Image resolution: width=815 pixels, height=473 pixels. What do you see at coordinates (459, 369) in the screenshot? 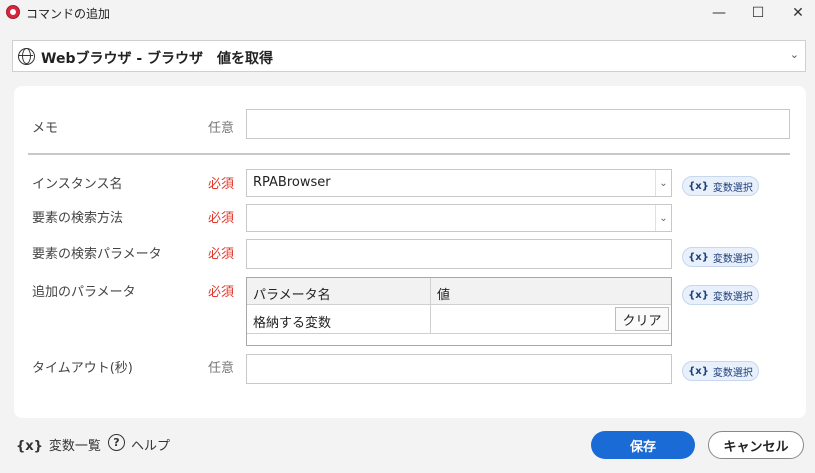
I see `timeout-input` at bounding box center [459, 369].